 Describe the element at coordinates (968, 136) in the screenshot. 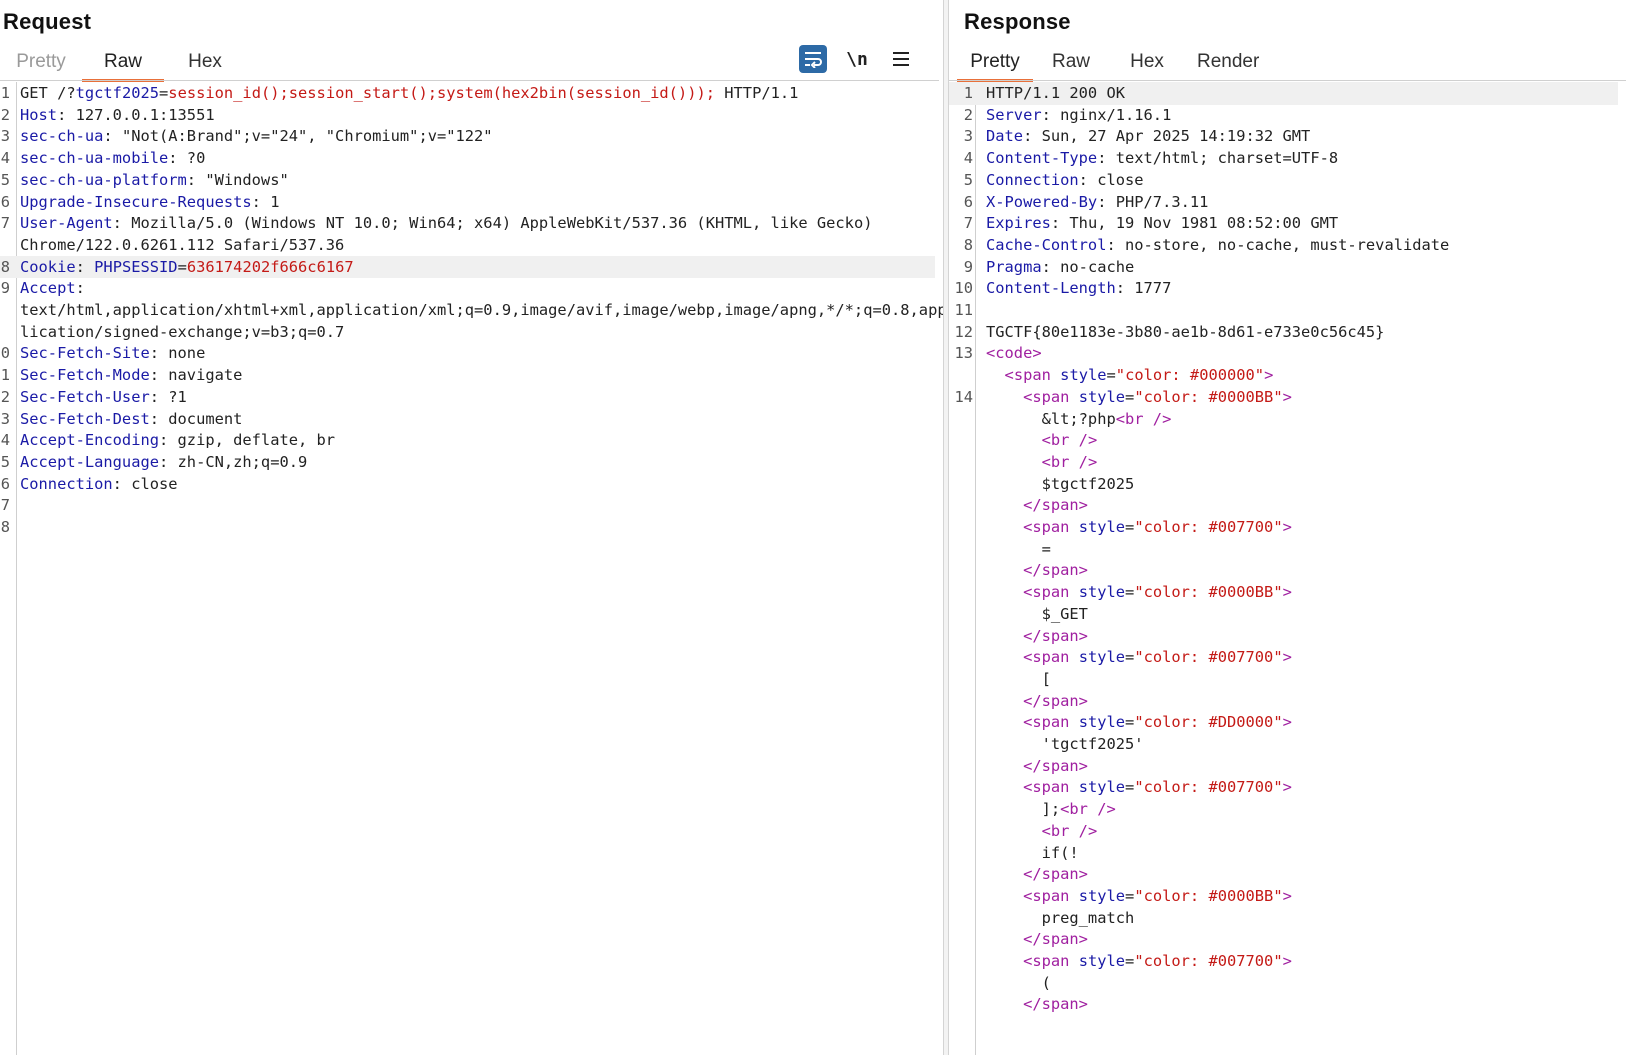

I see `line-number: 3` at that location.